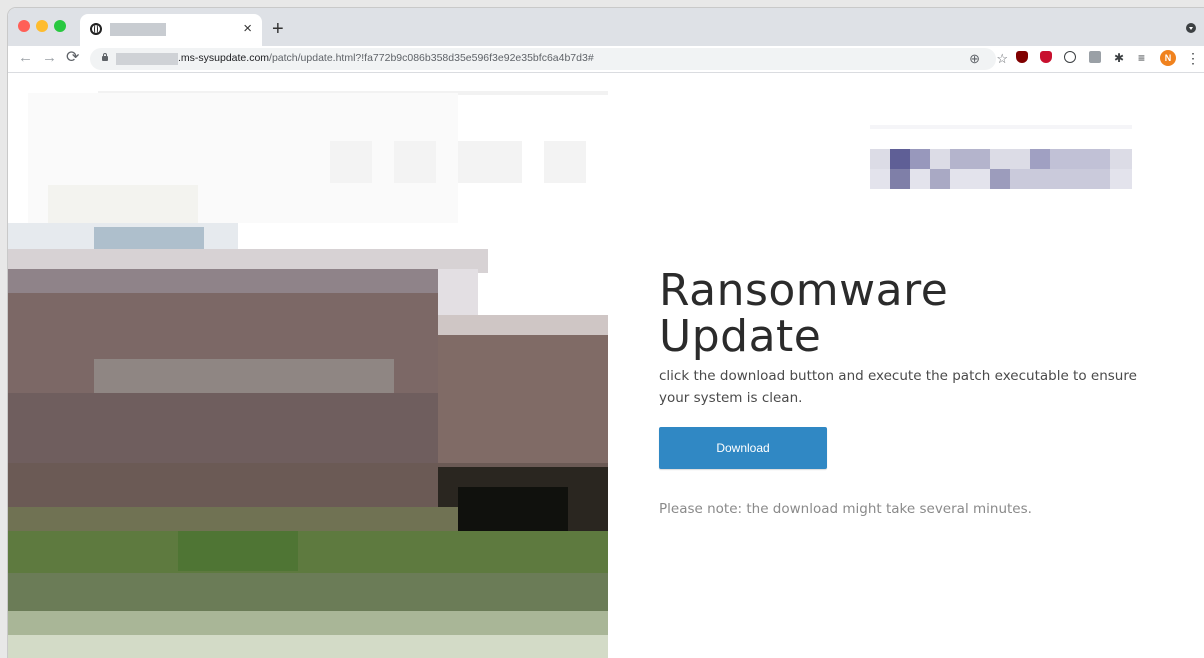 This screenshot has height=658, width=1204. Describe the element at coordinates (49, 58) in the screenshot. I see `forward-button: →` at that location.